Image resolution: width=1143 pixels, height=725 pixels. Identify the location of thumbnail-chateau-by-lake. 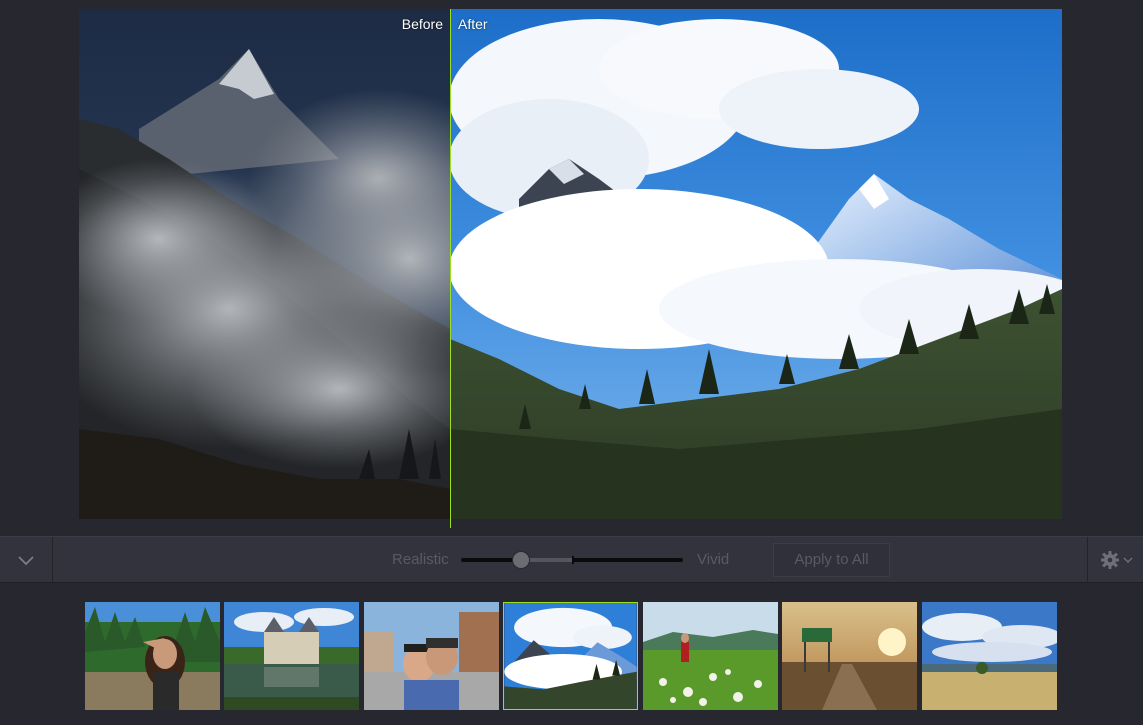
(291, 656).